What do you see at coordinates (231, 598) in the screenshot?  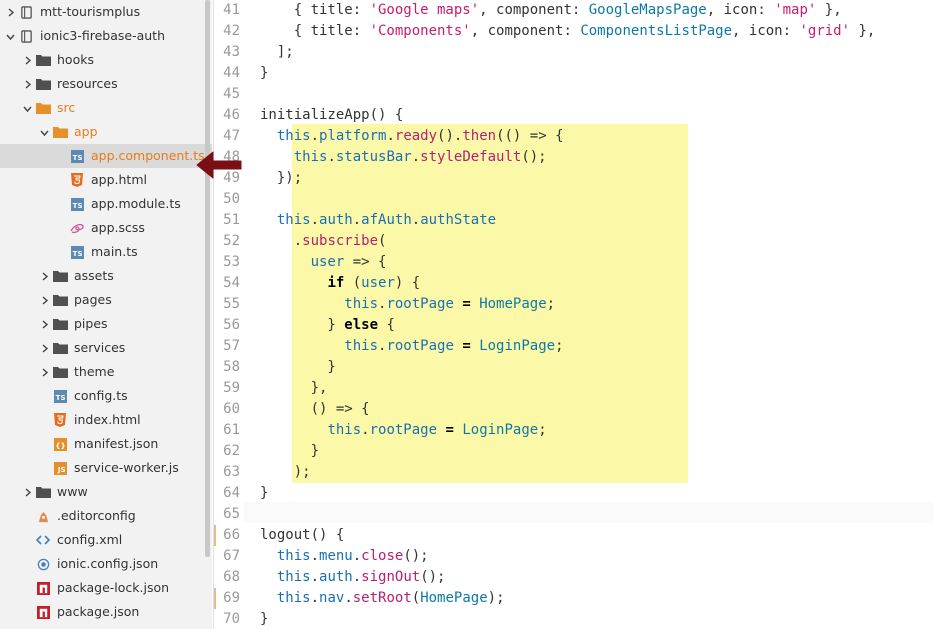 I see `line-number: 69` at bounding box center [231, 598].